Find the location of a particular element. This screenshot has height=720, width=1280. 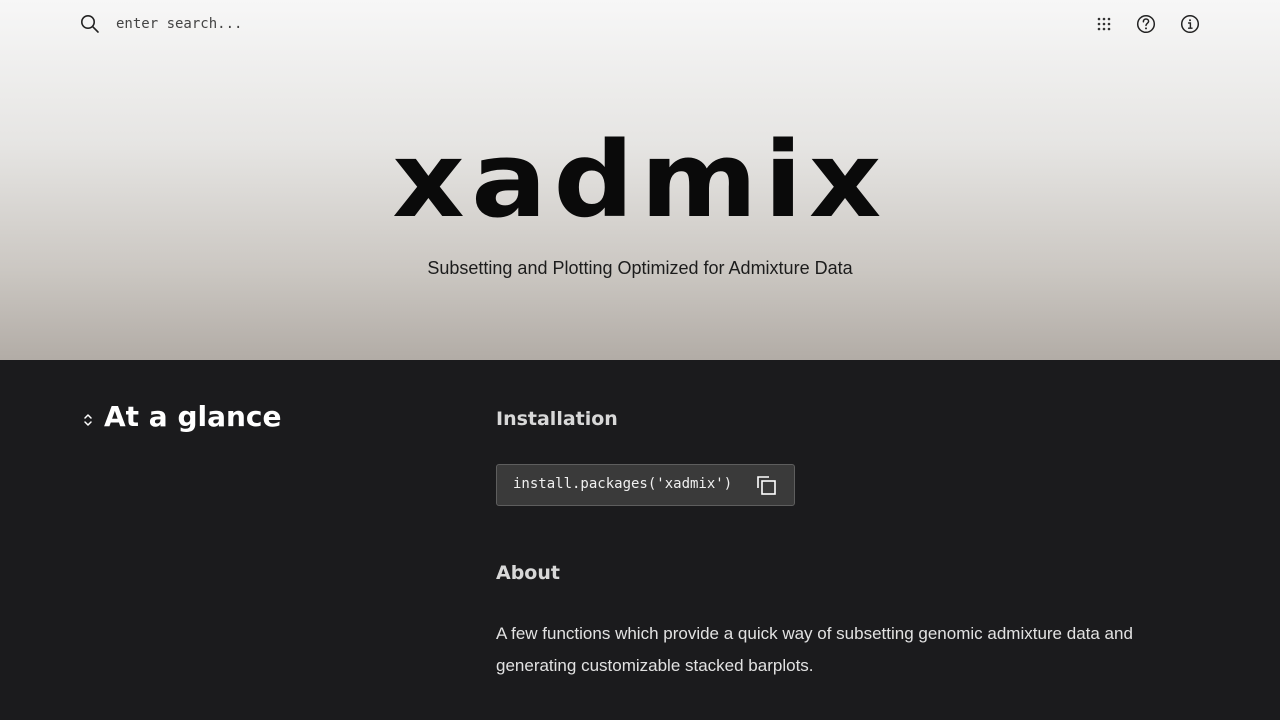

help-icon is located at coordinates (1146, 24).